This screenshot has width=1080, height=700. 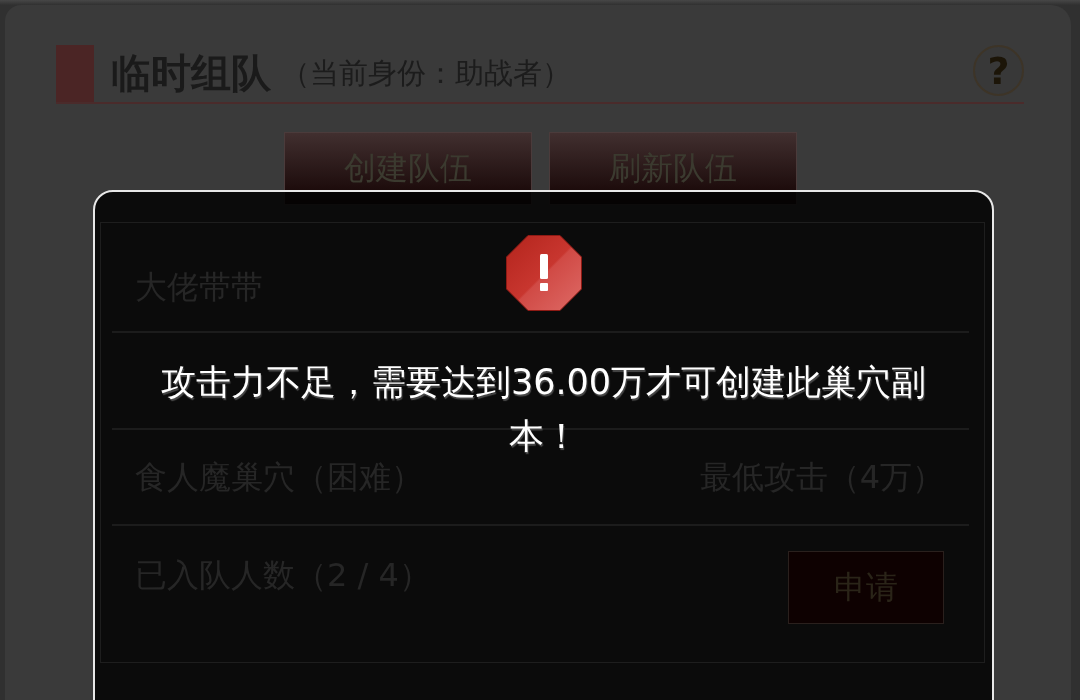 I want to click on alert-message: 攻击力不足，需要达到36.00万才可创建此巢穴副本！, so click(x=543, y=409).